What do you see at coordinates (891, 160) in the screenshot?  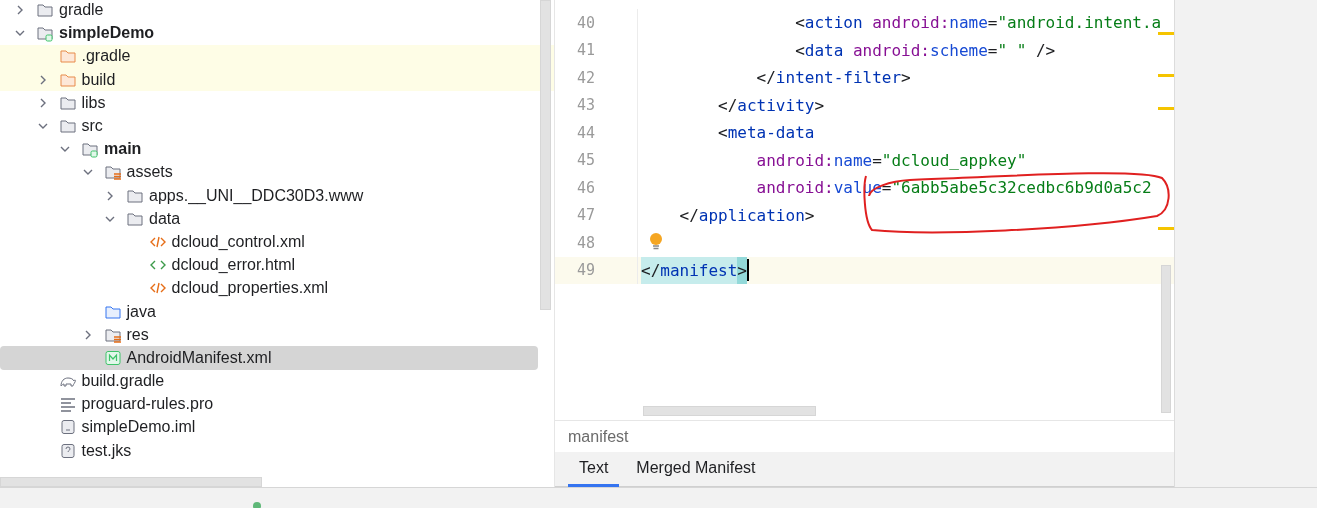 I see `code-line: android:name="dcloud_appkey"` at bounding box center [891, 160].